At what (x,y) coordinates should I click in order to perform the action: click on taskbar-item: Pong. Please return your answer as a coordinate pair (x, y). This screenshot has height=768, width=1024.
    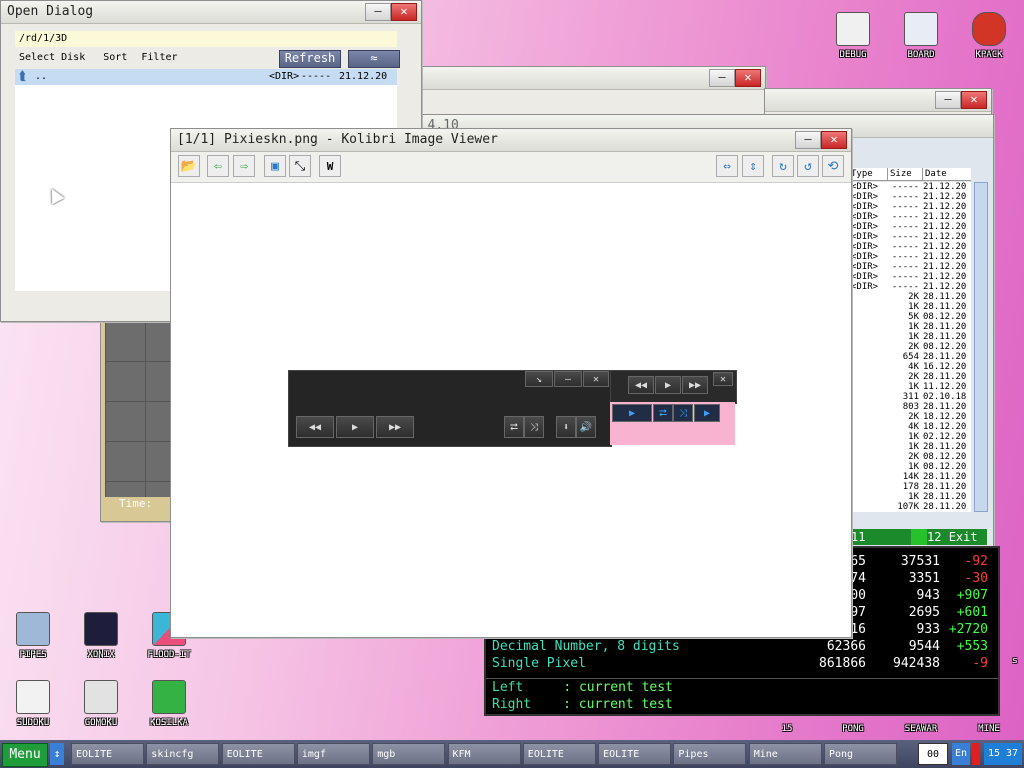
    Looking at the image, I should click on (860, 754).